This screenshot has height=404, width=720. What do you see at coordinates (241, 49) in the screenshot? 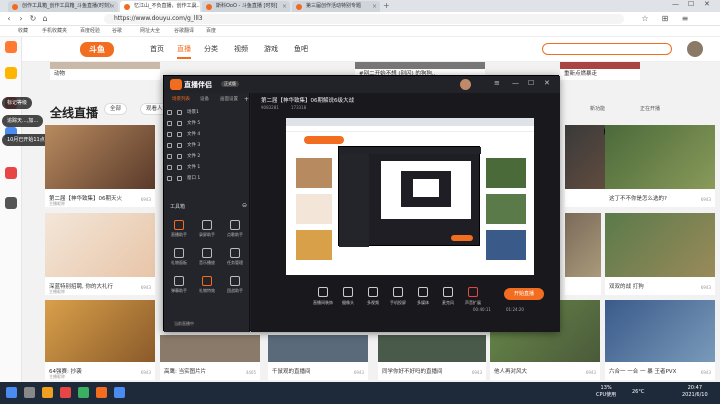
I see `nav-video: 视频` at bounding box center [241, 49].